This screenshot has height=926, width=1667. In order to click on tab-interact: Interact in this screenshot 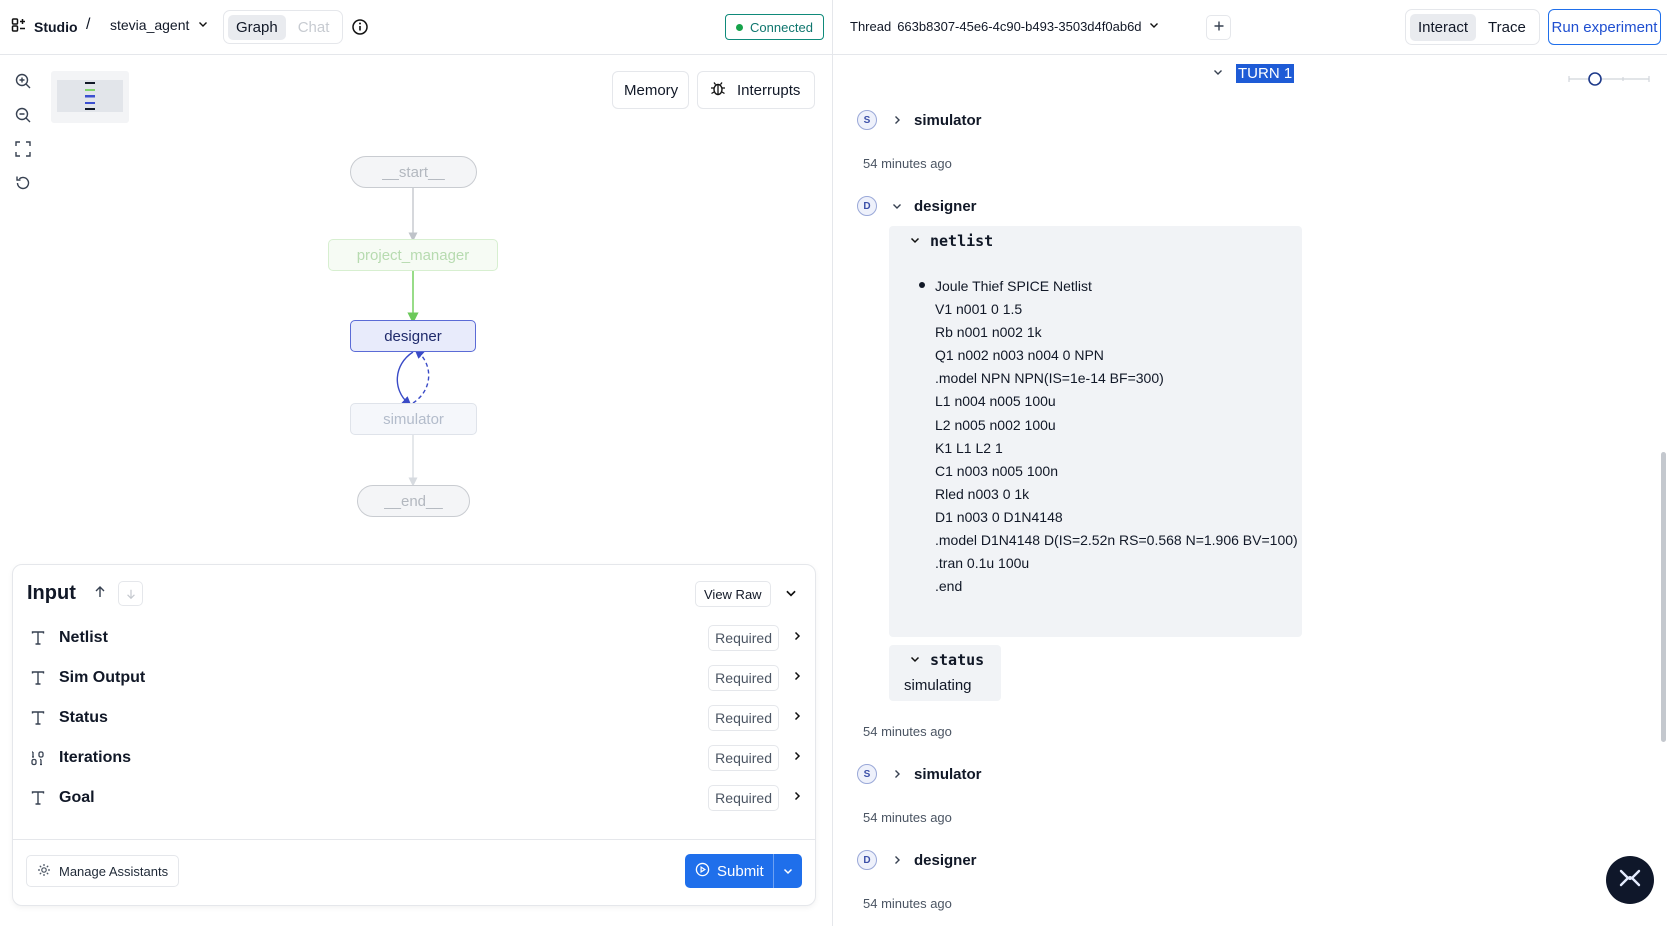, I will do `click(1443, 27)`.